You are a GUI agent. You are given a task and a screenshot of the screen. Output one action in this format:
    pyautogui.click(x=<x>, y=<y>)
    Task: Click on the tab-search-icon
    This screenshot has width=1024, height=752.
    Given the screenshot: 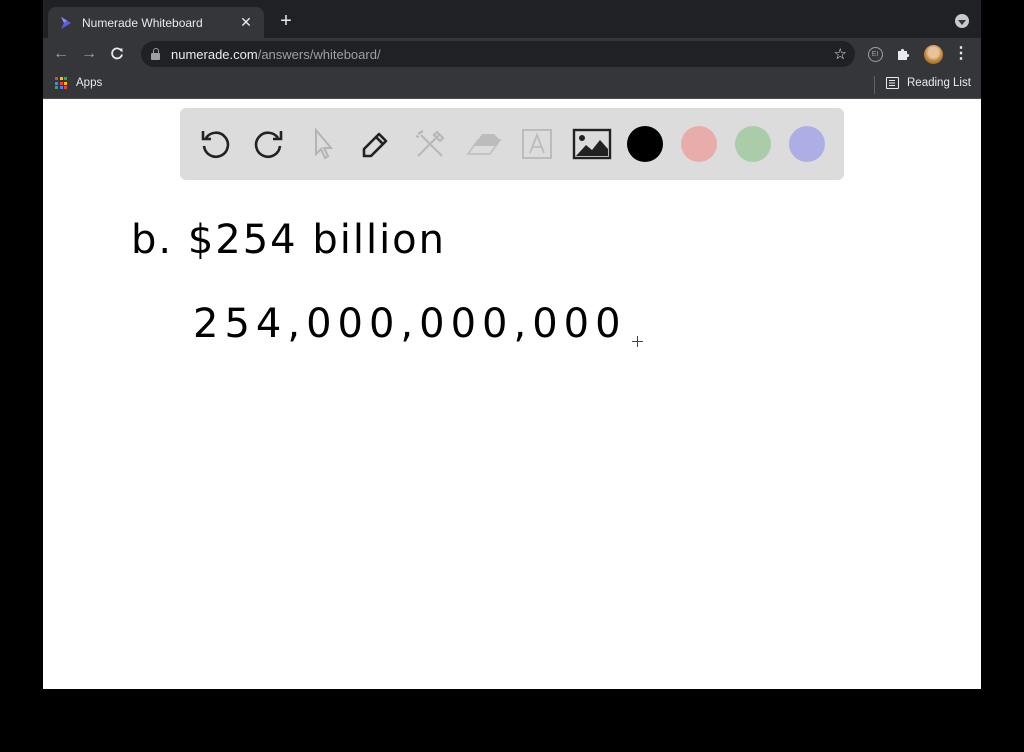 What is the action you would take?
    pyautogui.click(x=962, y=21)
    